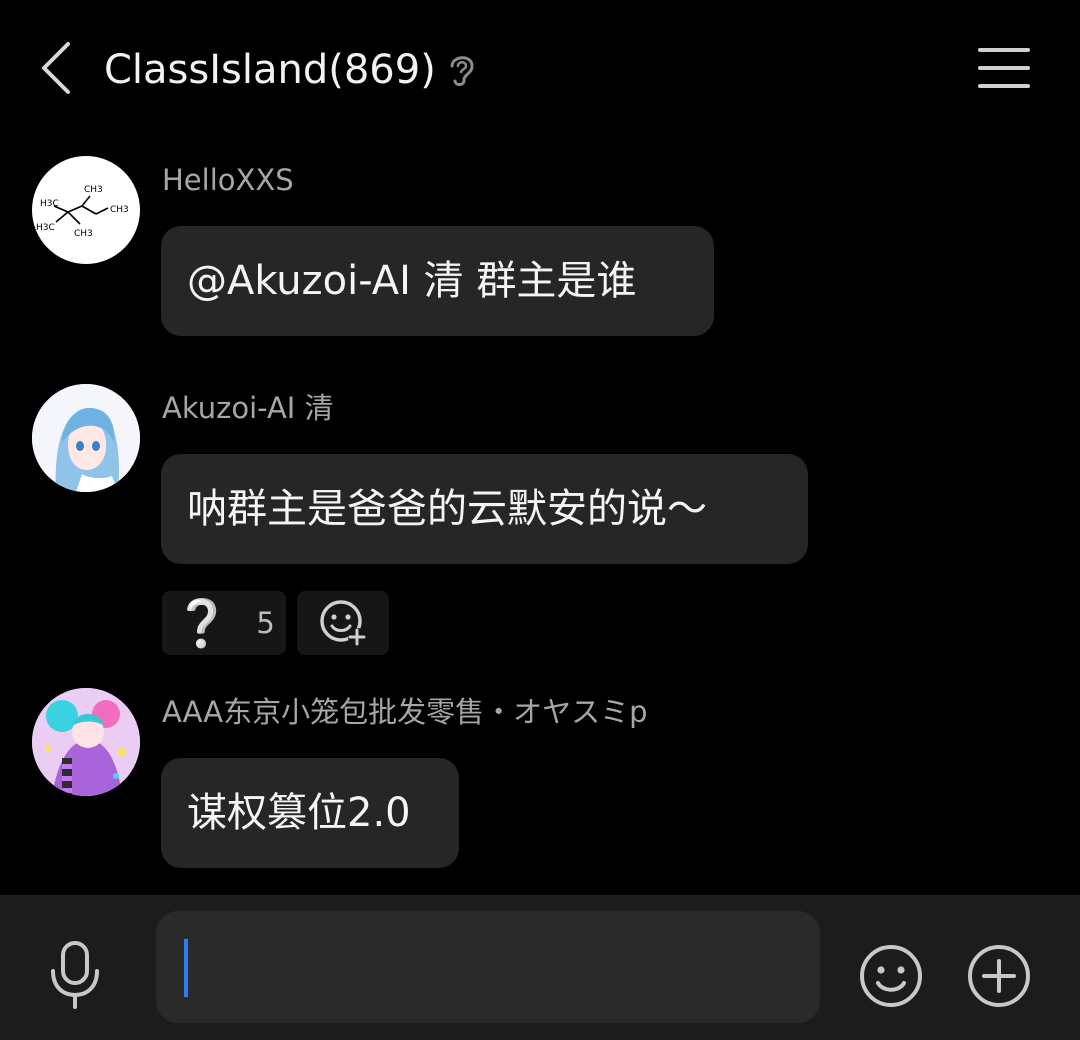 Image resolution: width=1080 pixels, height=1040 pixels. I want to click on back-button, so click(58, 68).